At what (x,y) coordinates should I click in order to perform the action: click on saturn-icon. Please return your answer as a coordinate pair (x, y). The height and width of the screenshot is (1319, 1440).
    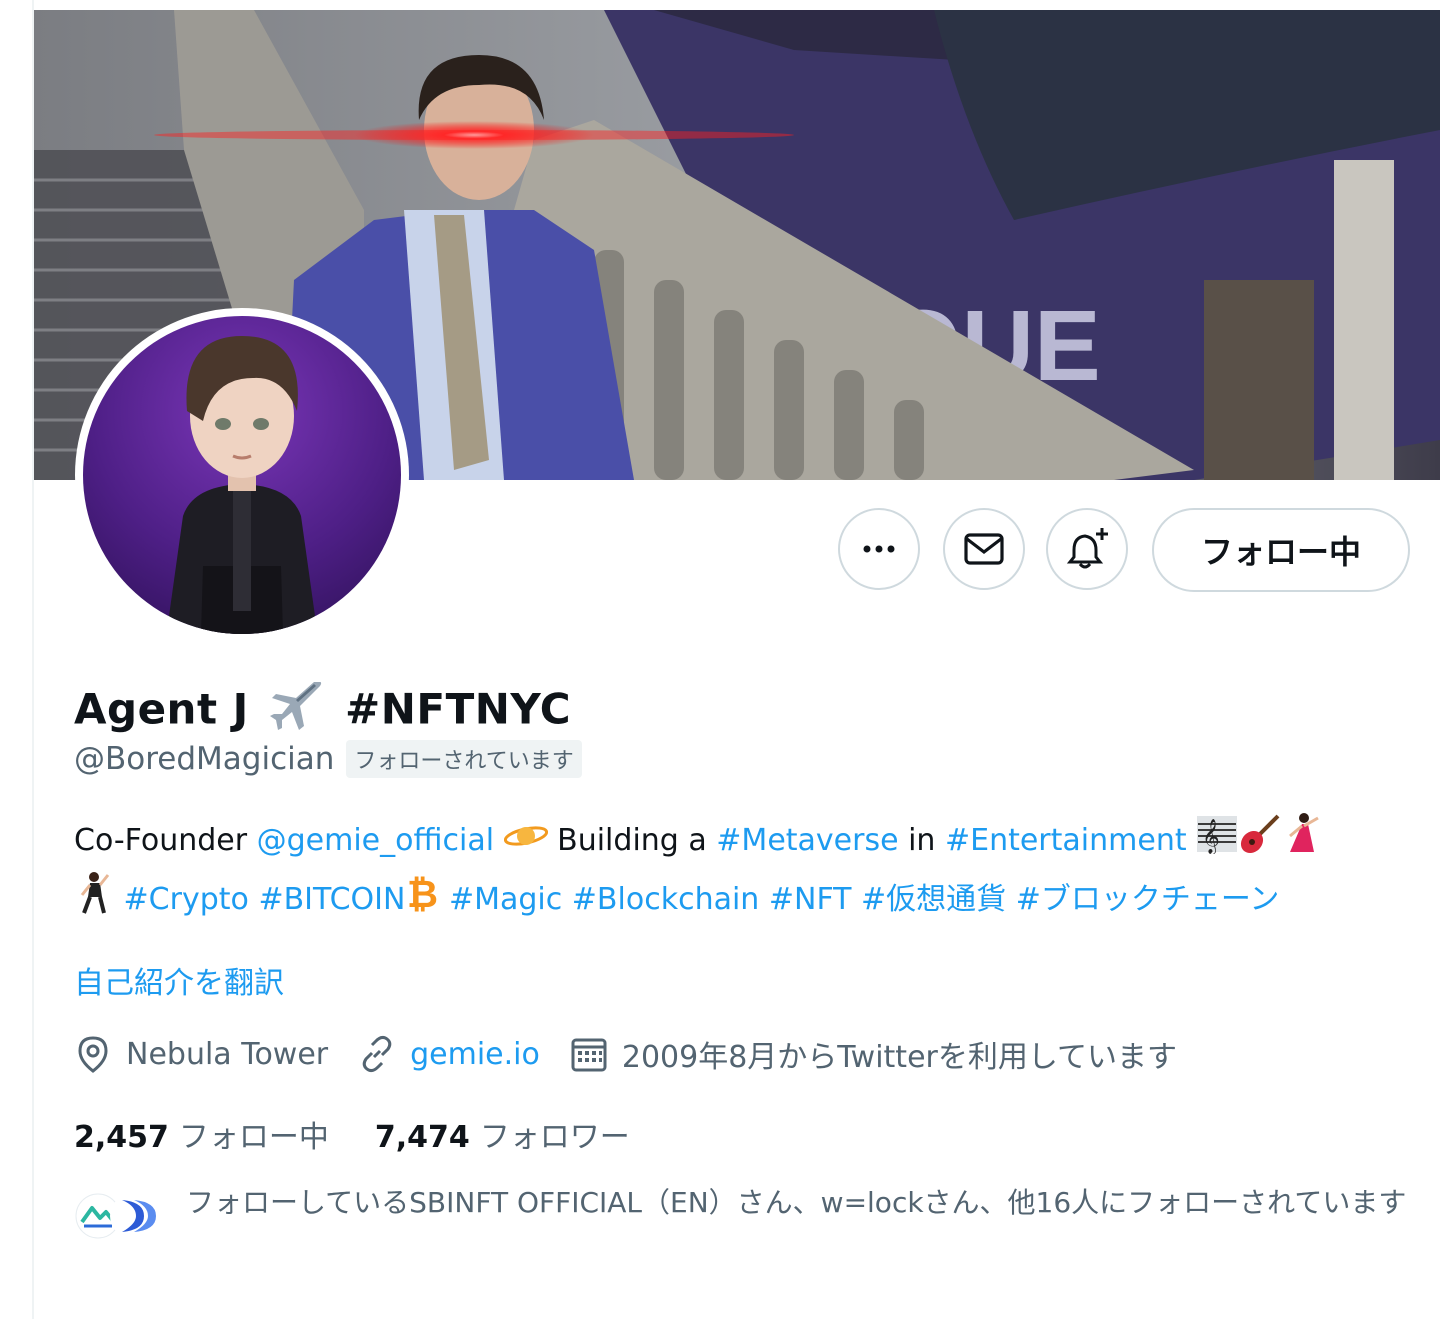
    Looking at the image, I should click on (525, 842).